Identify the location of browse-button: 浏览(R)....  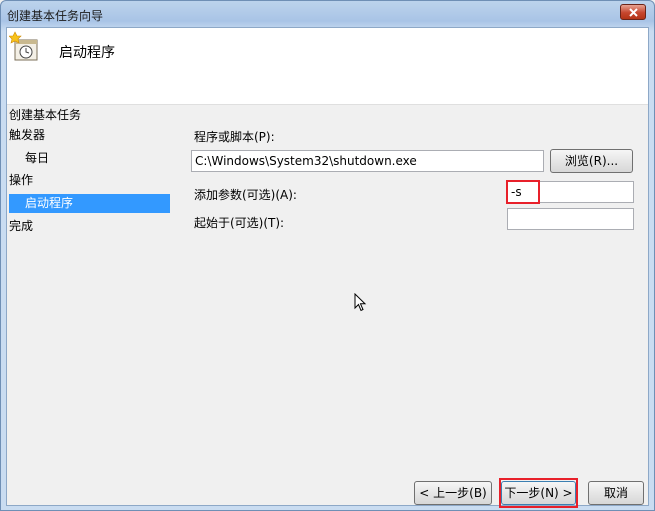
(591, 161).